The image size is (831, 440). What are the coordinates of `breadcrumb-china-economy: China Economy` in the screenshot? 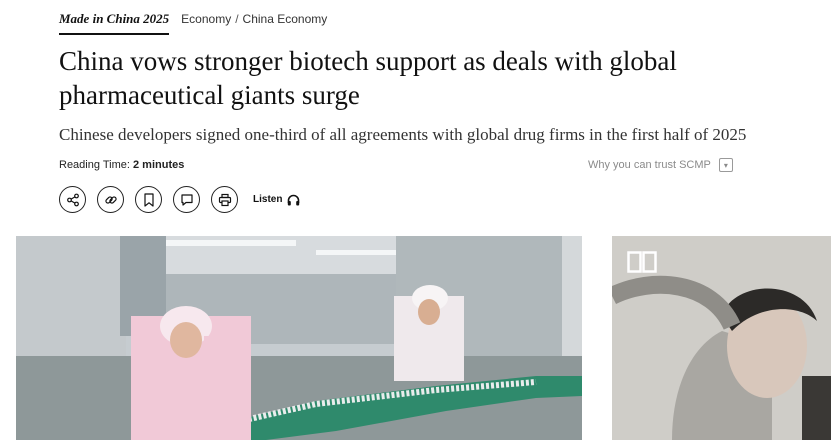 It's located at (285, 19).